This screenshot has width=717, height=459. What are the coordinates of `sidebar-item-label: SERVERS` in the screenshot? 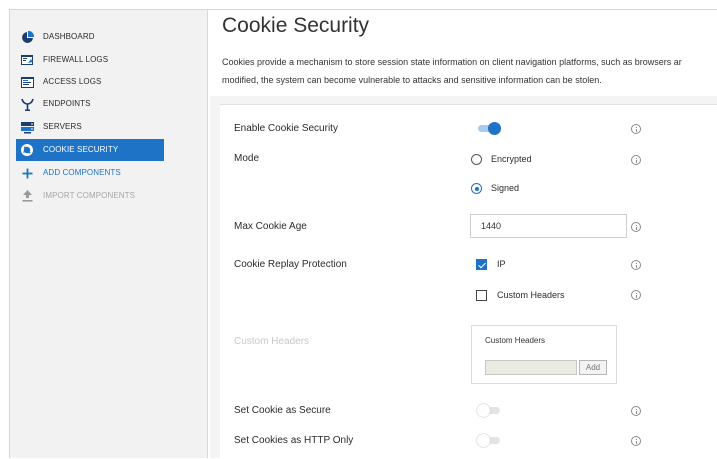 It's located at (62, 126).